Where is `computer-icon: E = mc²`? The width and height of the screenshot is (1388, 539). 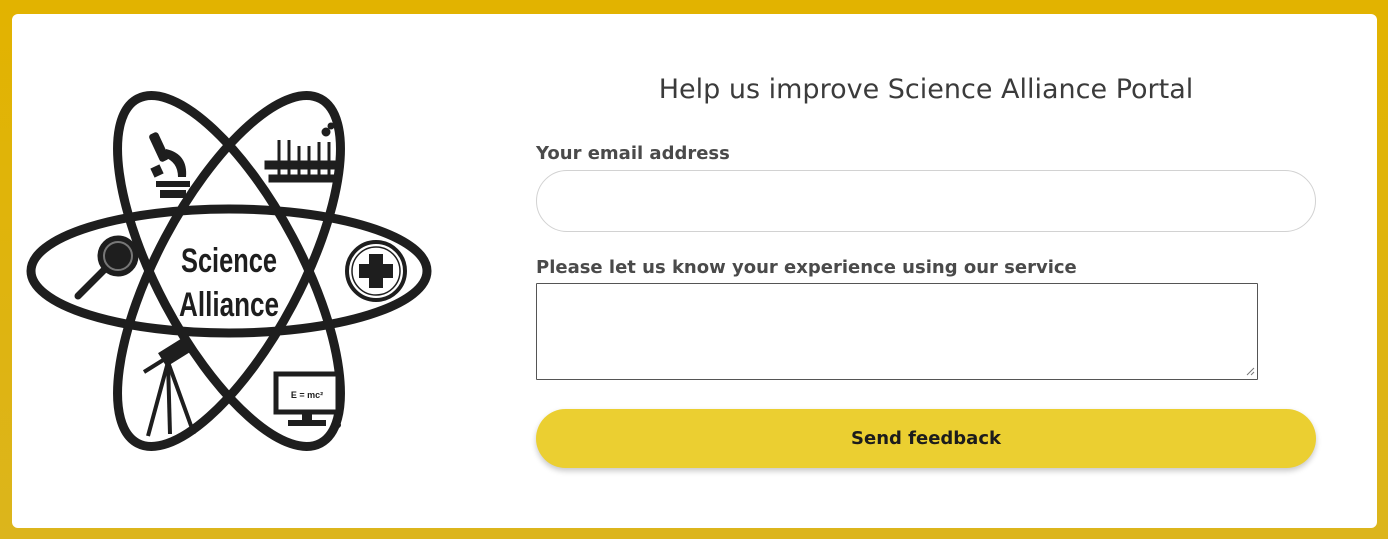
computer-icon: E = mc² is located at coordinates (307, 399).